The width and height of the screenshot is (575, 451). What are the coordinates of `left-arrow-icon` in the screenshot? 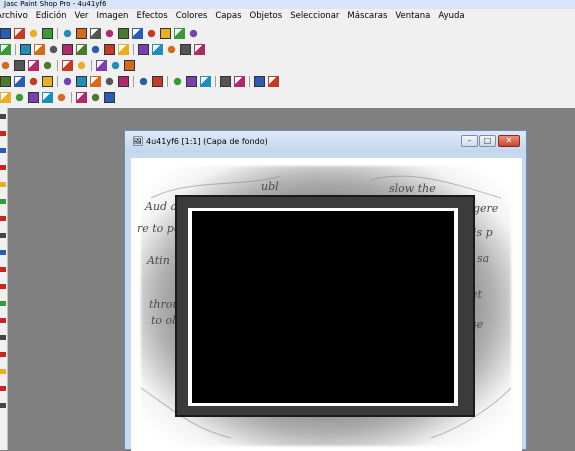 It's located at (33, 97).